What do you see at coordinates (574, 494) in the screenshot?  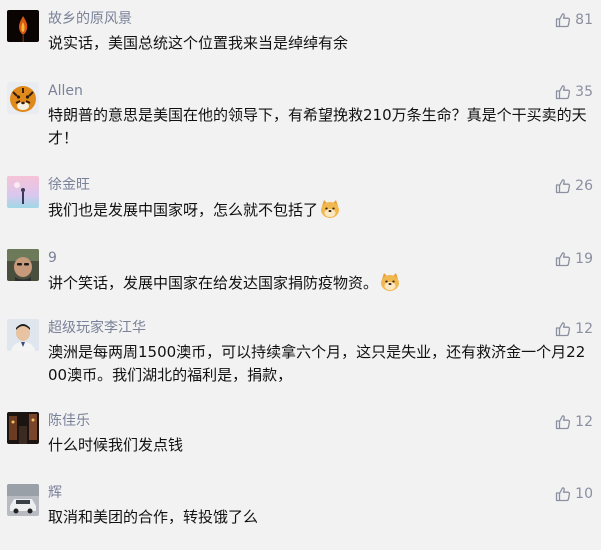 I see `like-button: 10` at bounding box center [574, 494].